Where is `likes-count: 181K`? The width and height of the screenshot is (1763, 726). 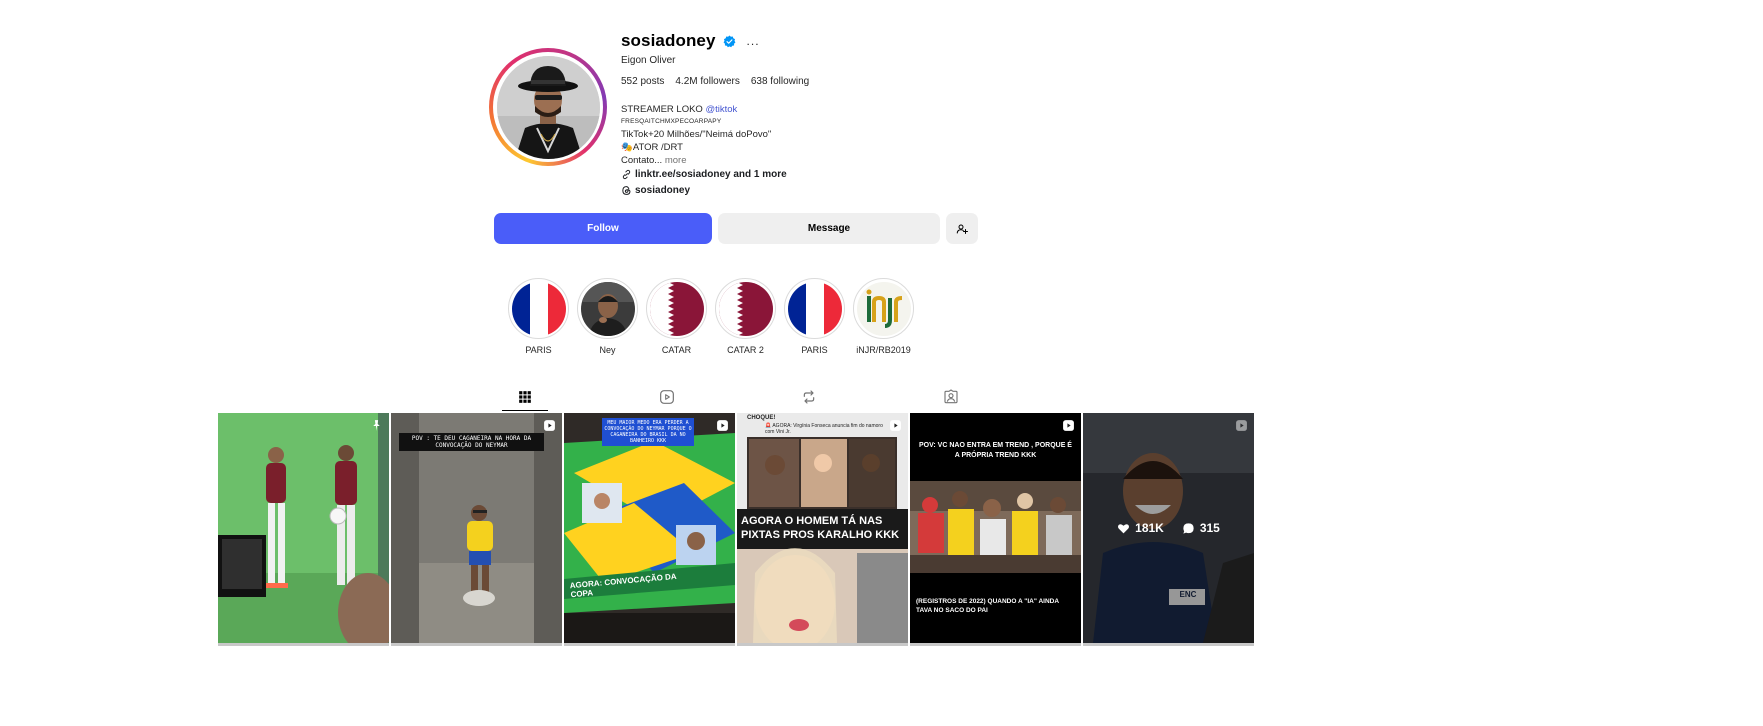
likes-count: 181K is located at coordinates (1149, 528).